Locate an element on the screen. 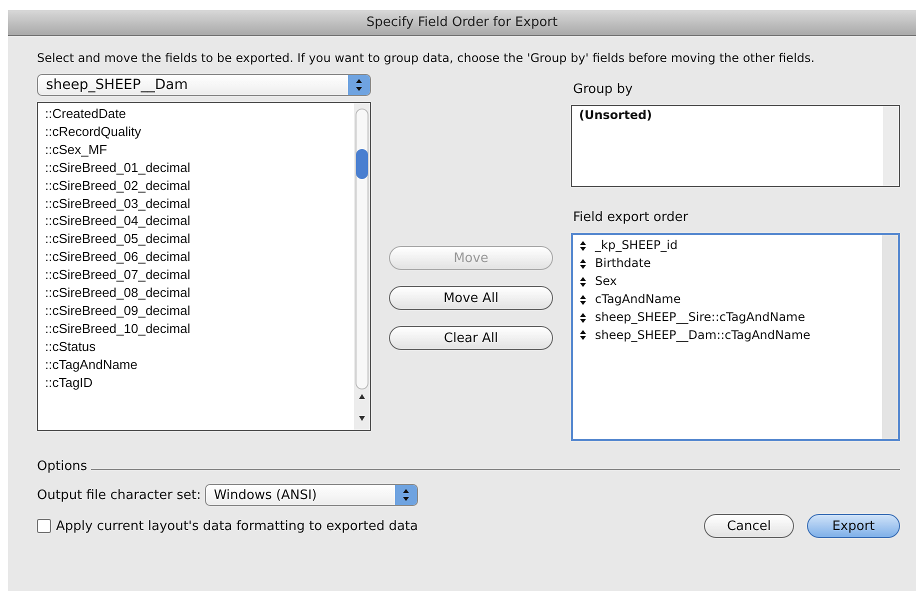 Image resolution: width=916 pixels, height=591 pixels. dialog-button: Export is located at coordinates (853, 526).